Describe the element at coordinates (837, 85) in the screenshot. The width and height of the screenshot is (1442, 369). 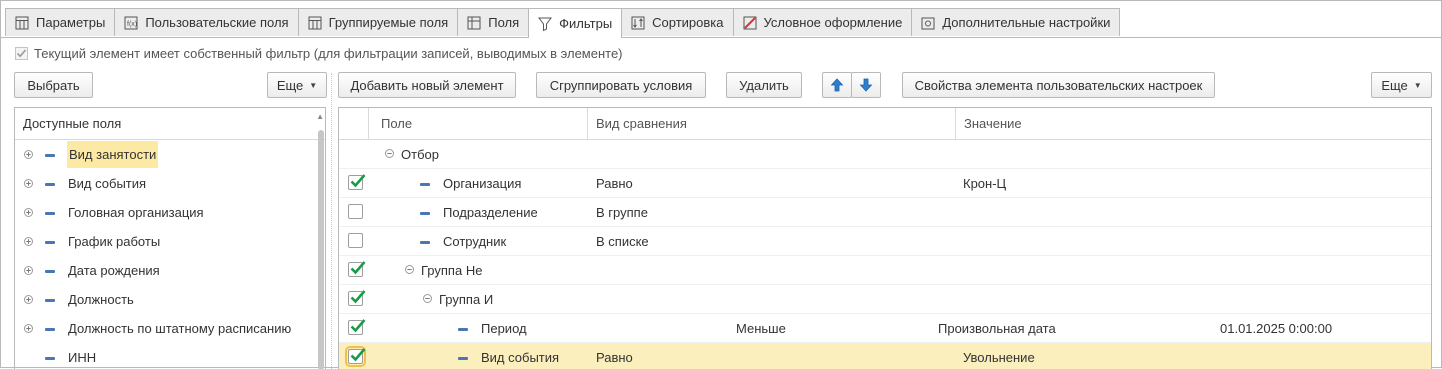
I see `move-up-button` at that location.